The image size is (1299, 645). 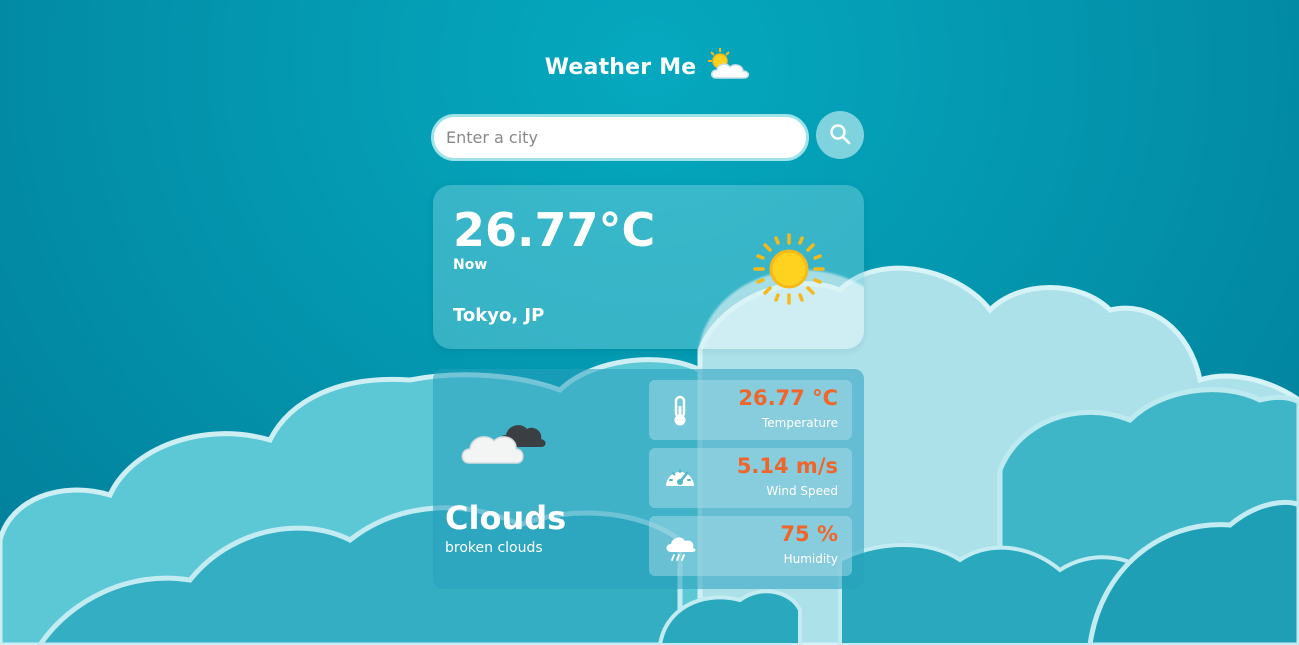 What do you see at coordinates (680, 549) in the screenshot?
I see `rain-cloud-icon` at bounding box center [680, 549].